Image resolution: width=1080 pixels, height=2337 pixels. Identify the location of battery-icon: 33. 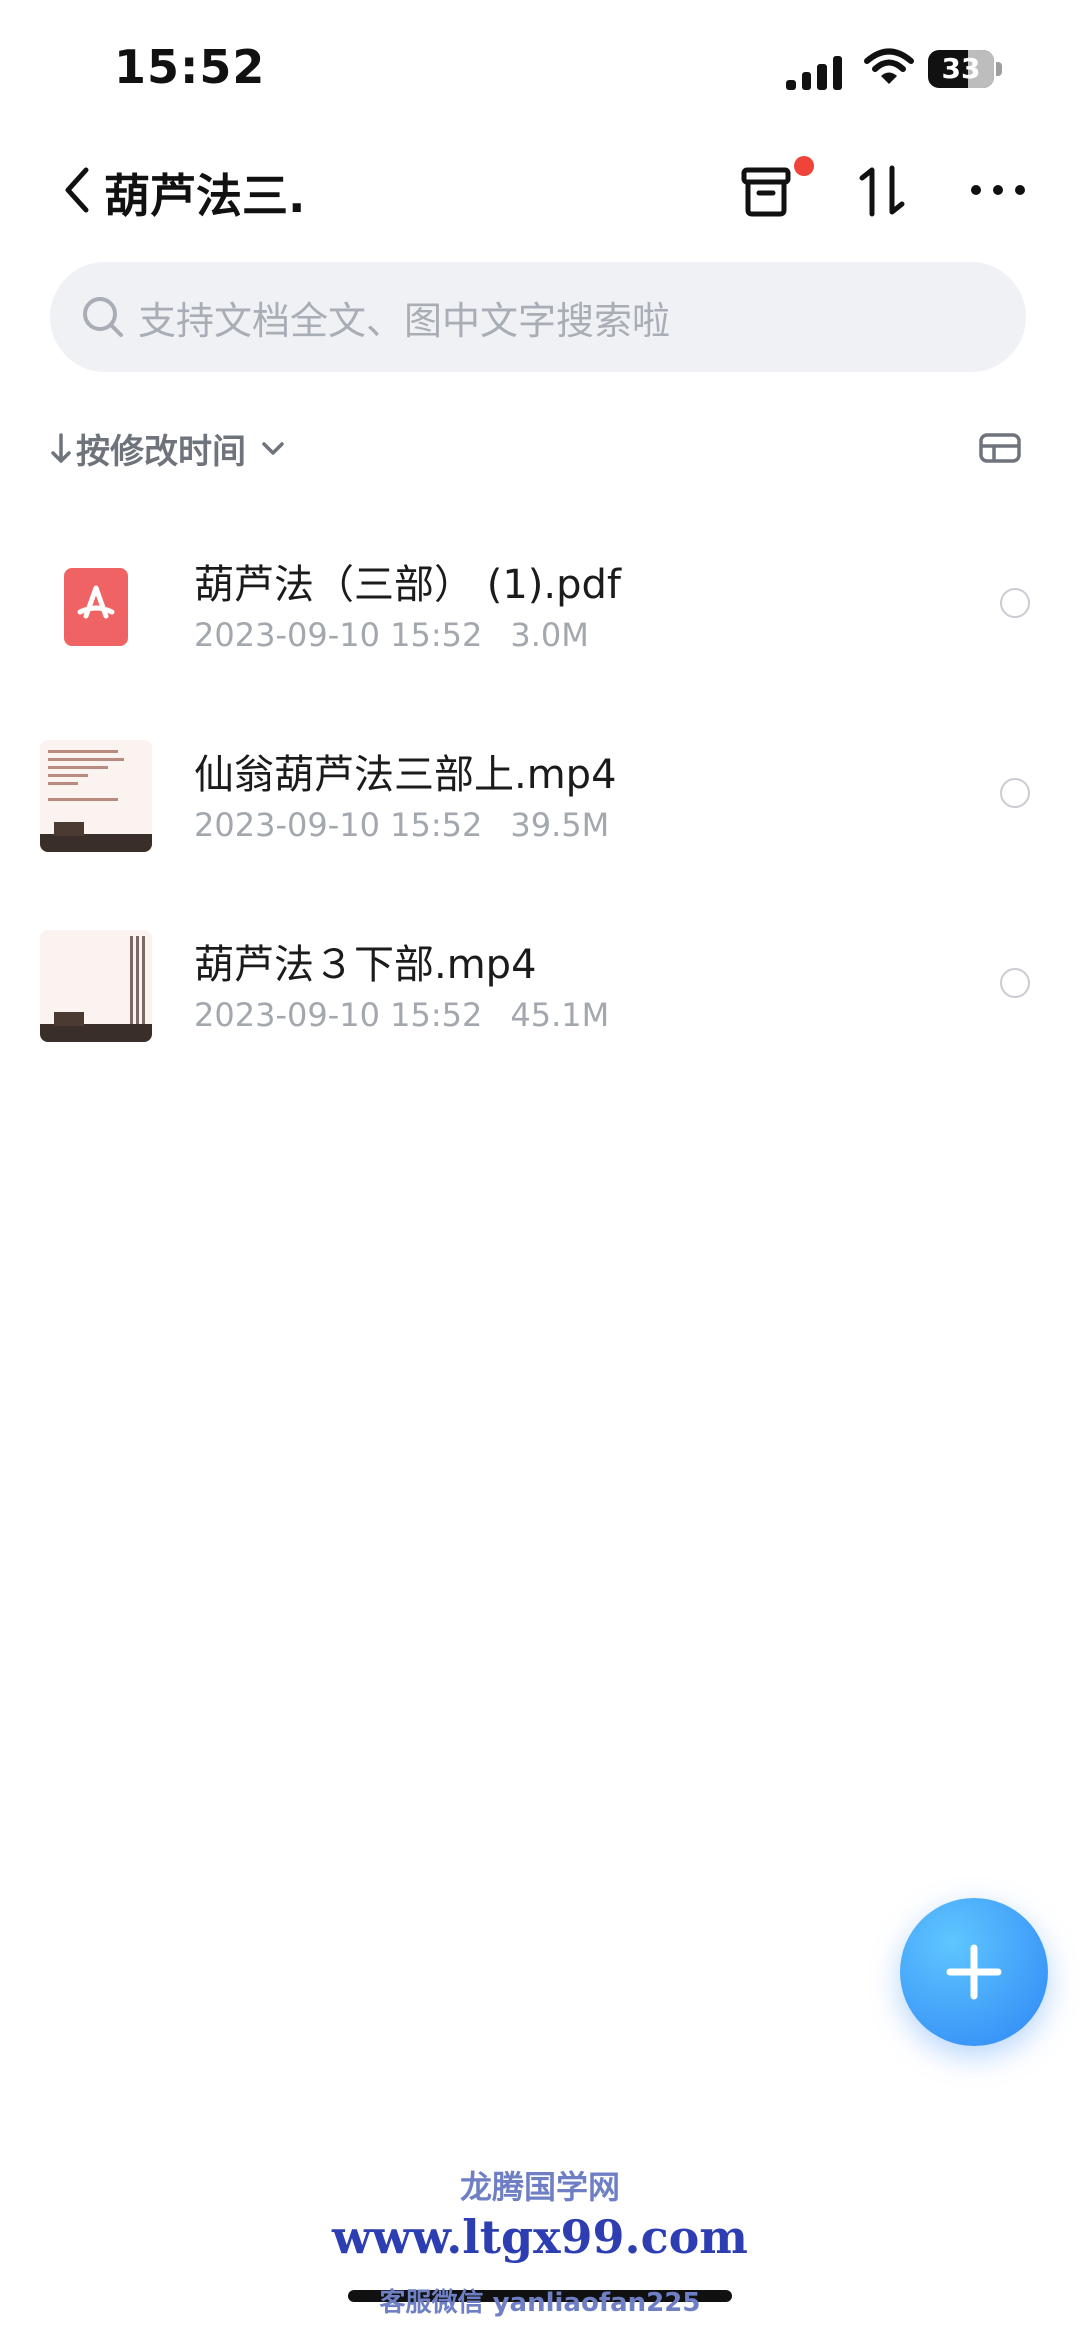
(961, 69).